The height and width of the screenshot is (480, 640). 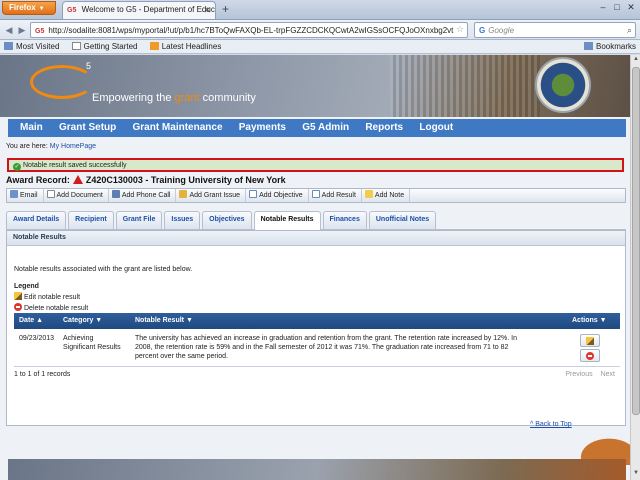 I want to click on search-icon: ⌕, so click(x=629, y=30).